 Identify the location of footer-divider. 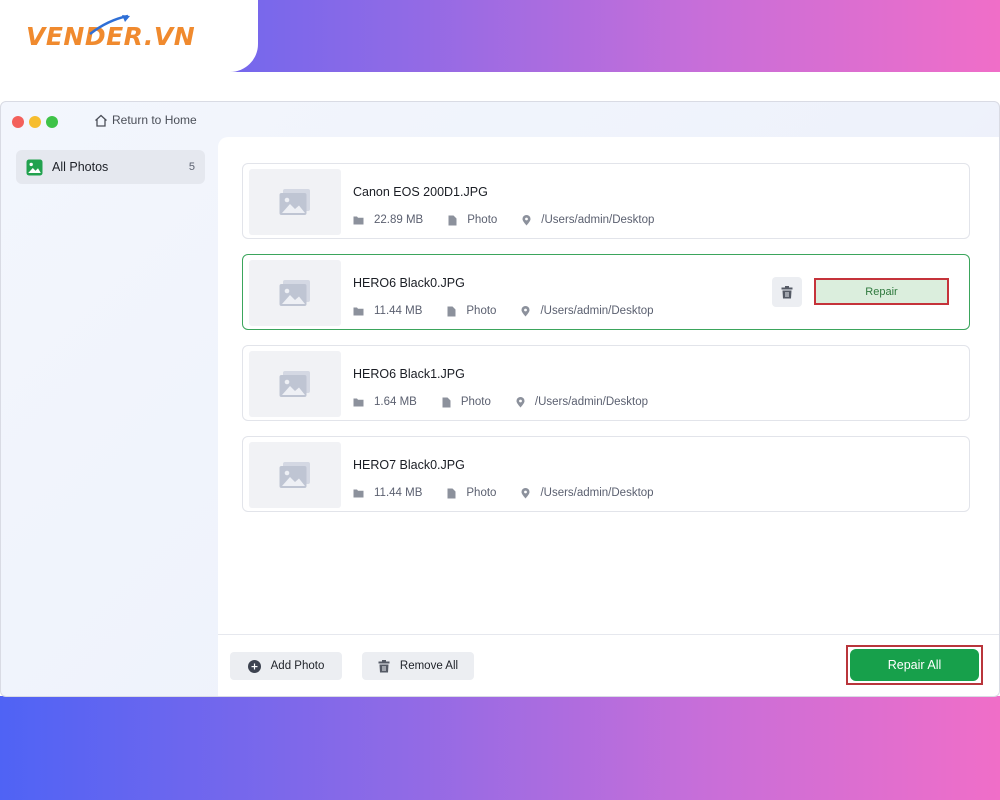
(608, 634).